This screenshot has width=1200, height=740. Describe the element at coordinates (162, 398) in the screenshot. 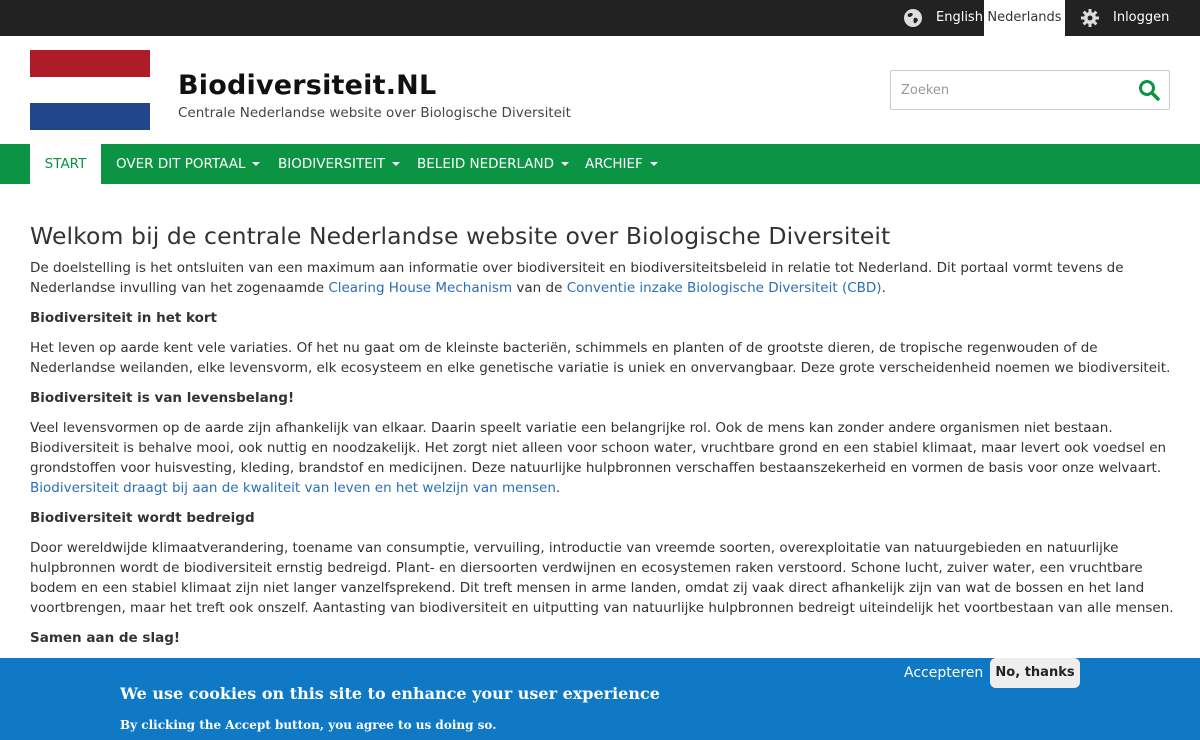

I see `heading-levensbelang: Biodiversiteit is van levensbelang!` at that location.